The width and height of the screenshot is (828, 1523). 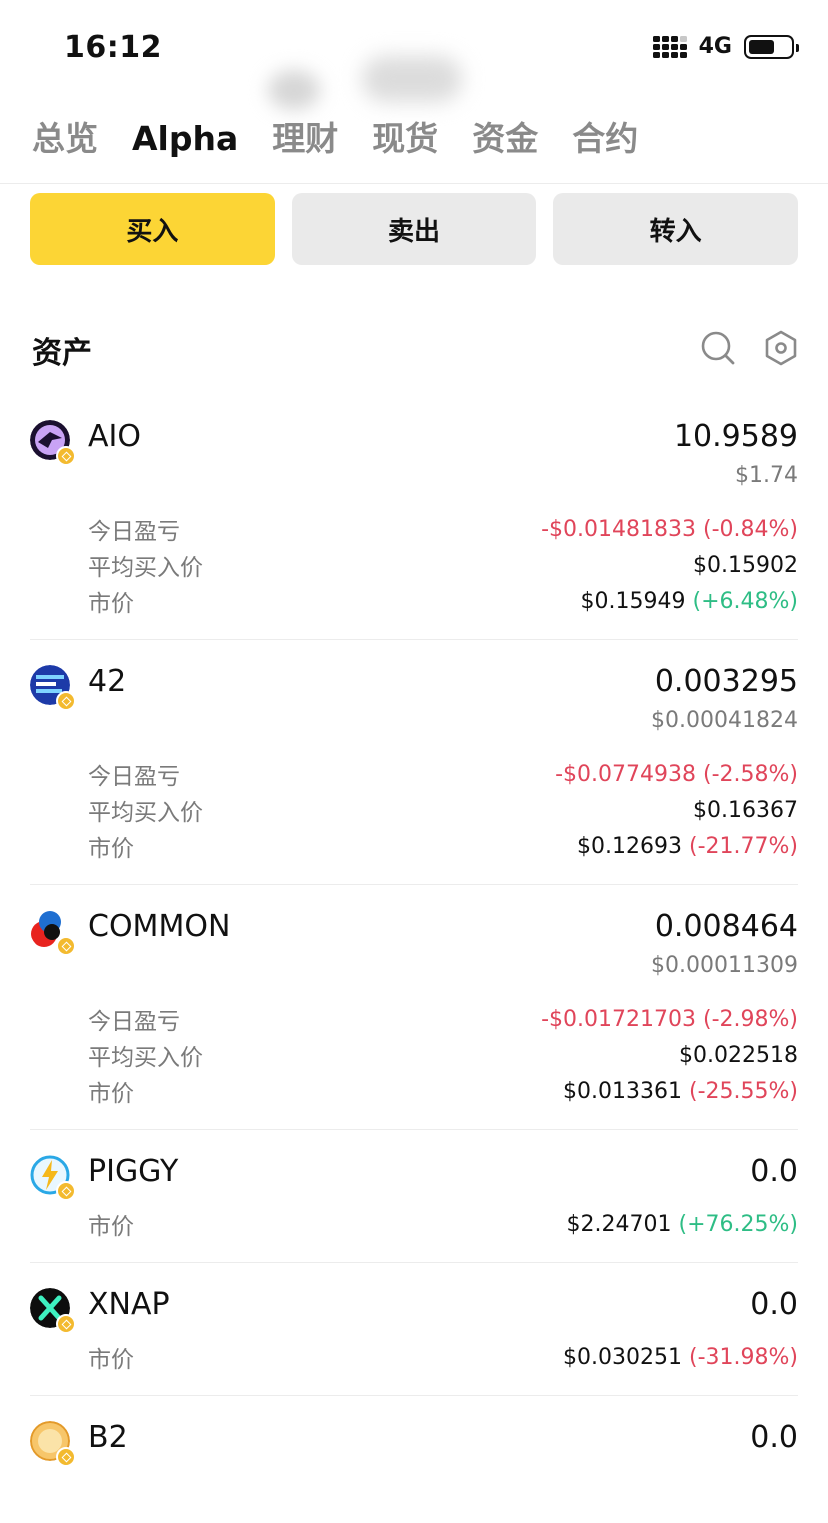 I want to click on transfer-in-button: 转入, so click(x=676, y=229).